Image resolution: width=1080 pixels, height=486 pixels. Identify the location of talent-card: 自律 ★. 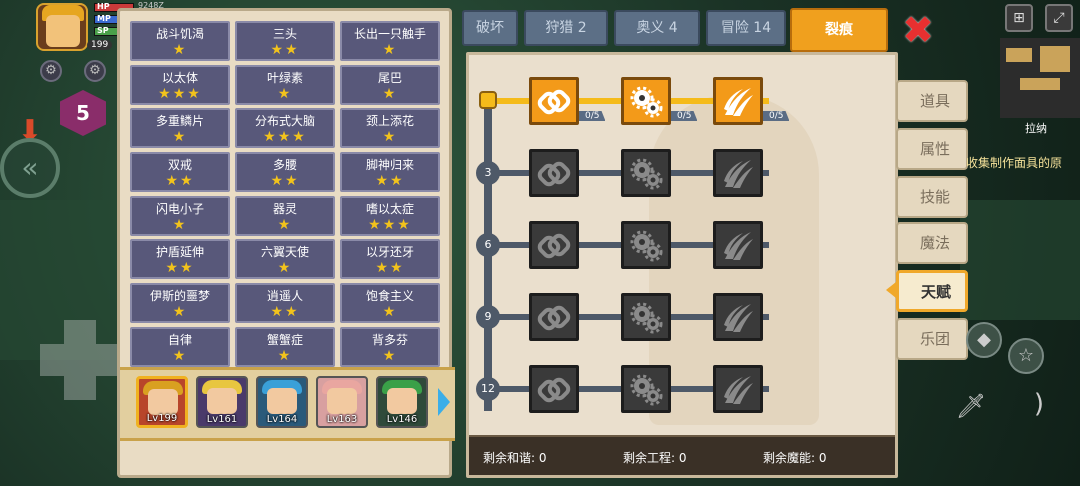
(180, 346).